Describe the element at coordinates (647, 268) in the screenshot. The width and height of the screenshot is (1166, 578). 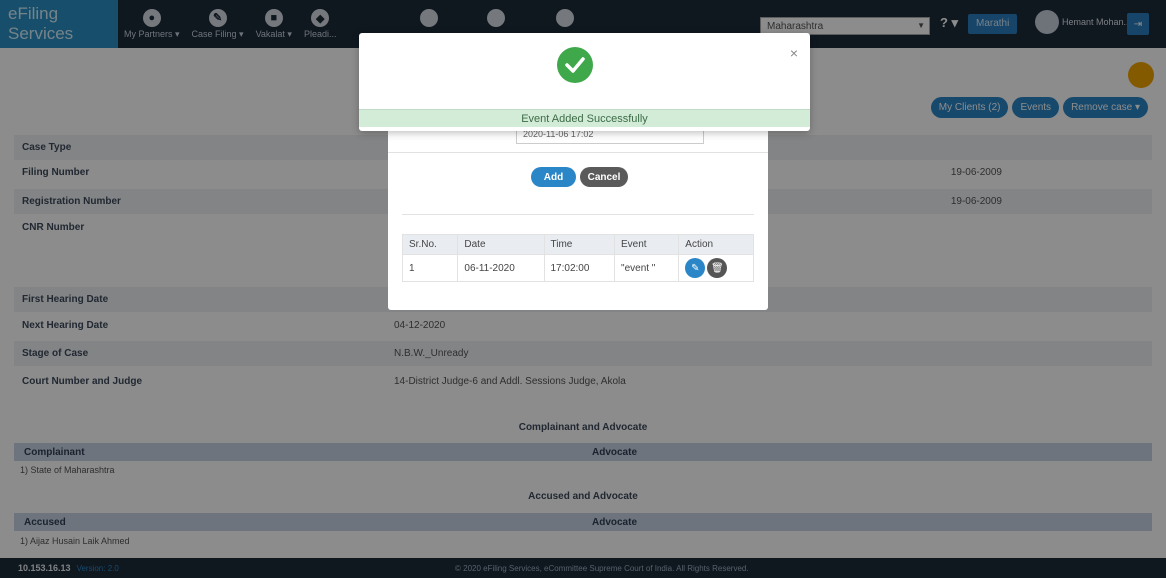
I see `cell-event: "event "` at that location.